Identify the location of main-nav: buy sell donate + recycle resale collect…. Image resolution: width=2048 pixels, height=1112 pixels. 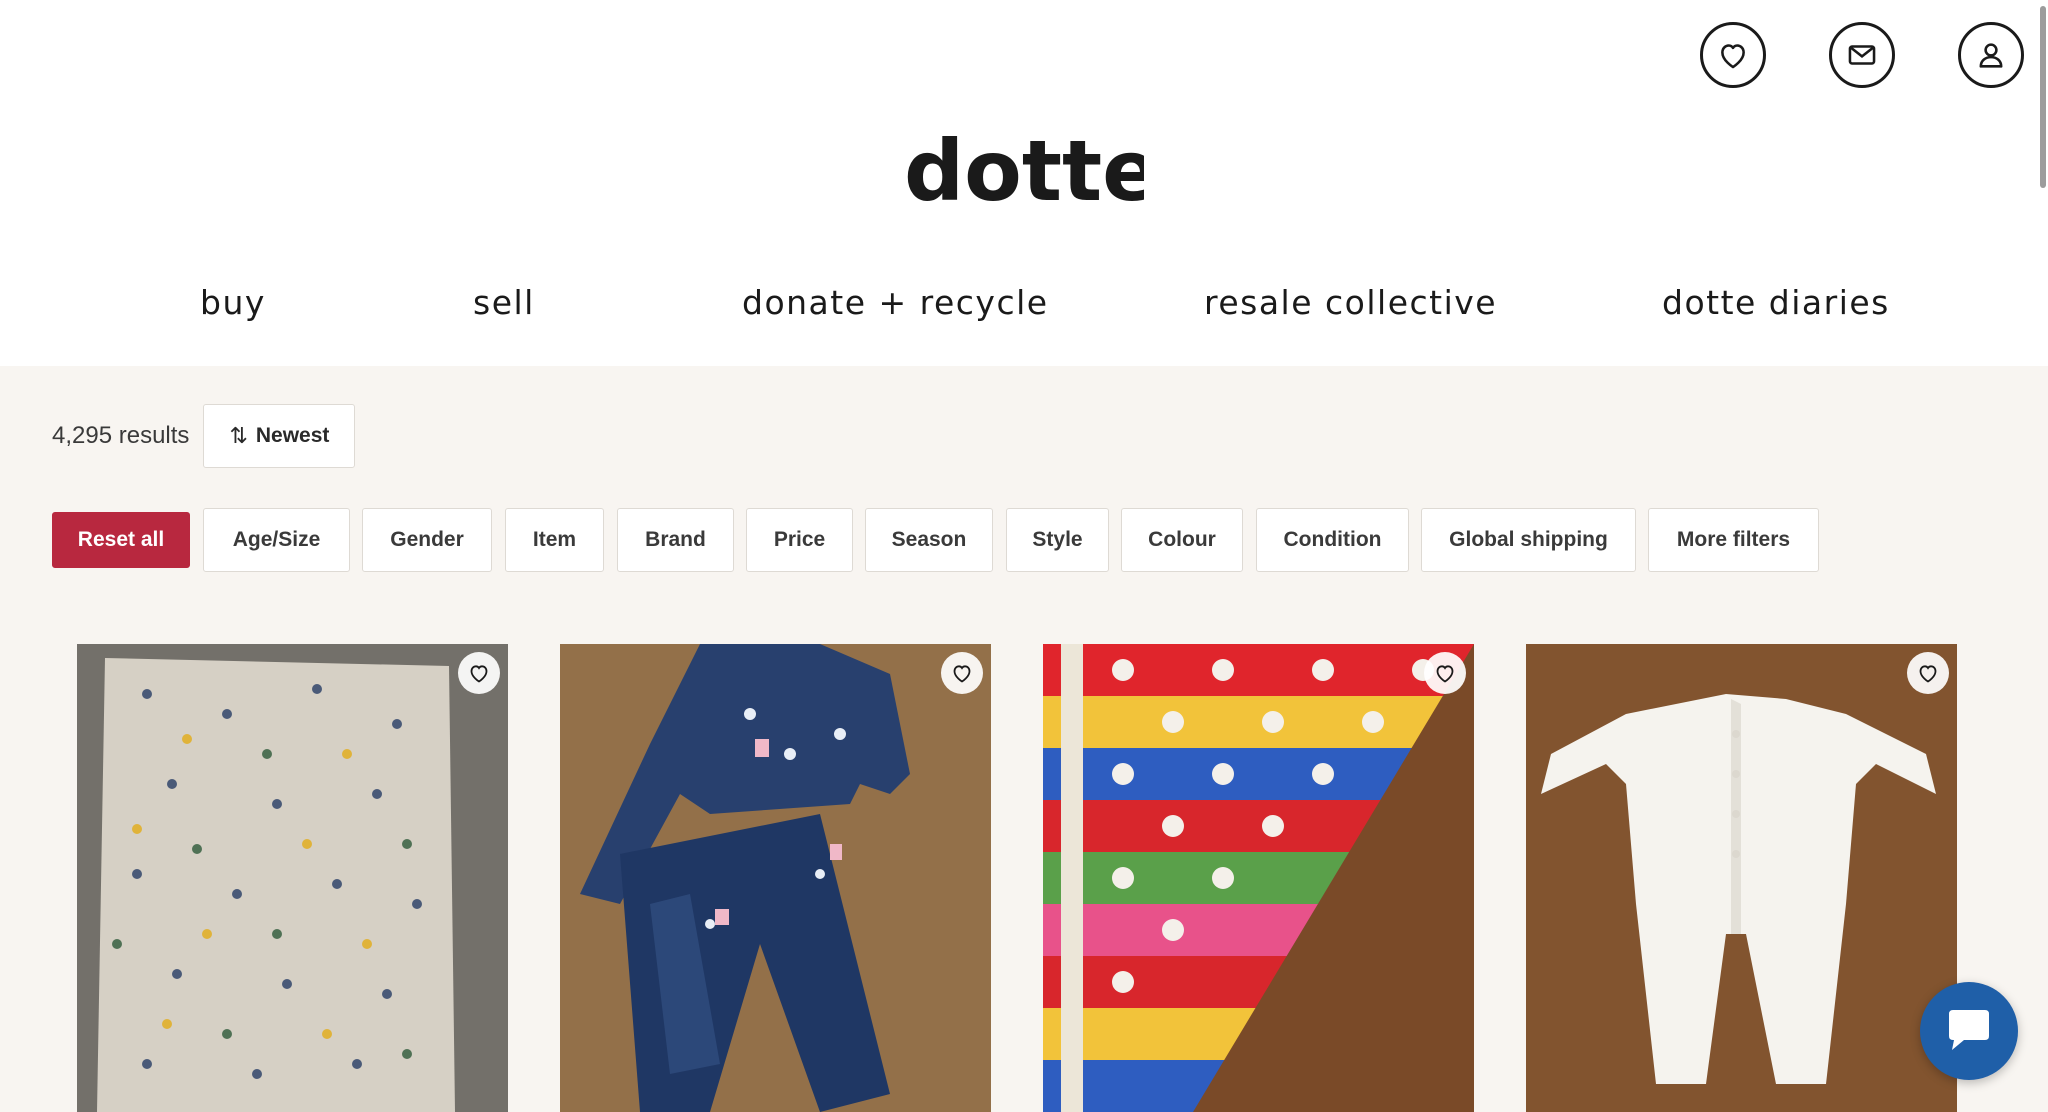
(1024, 308).